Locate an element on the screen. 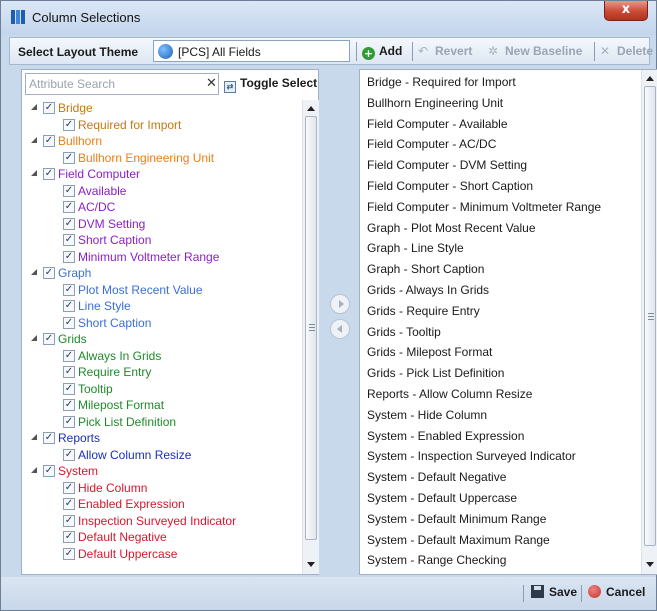 Image resolution: width=657 pixels, height=611 pixels. tree-group-row: ✓ Graph is located at coordinates (163, 273).